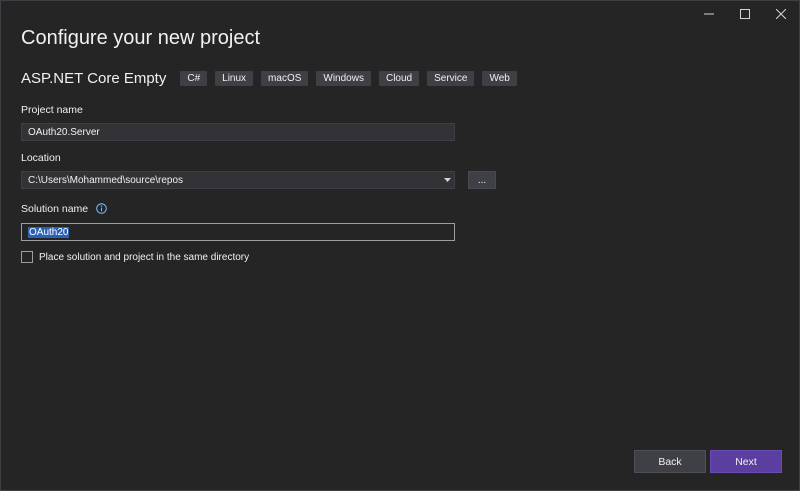 This screenshot has width=800, height=491. I want to click on template-tags: C# Linux macOS Windows Cloud Service Web, so click(348, 78).